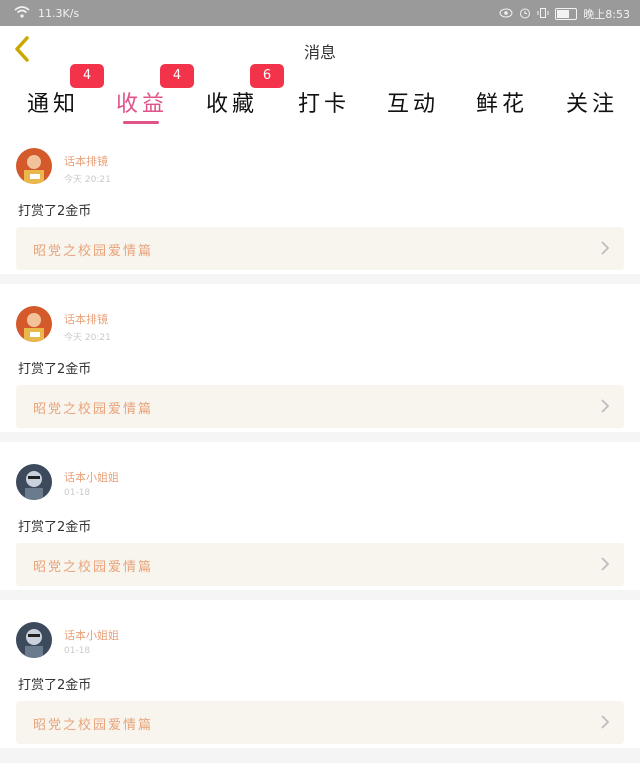  I want to click on alarm-icon, so click(525, 14).